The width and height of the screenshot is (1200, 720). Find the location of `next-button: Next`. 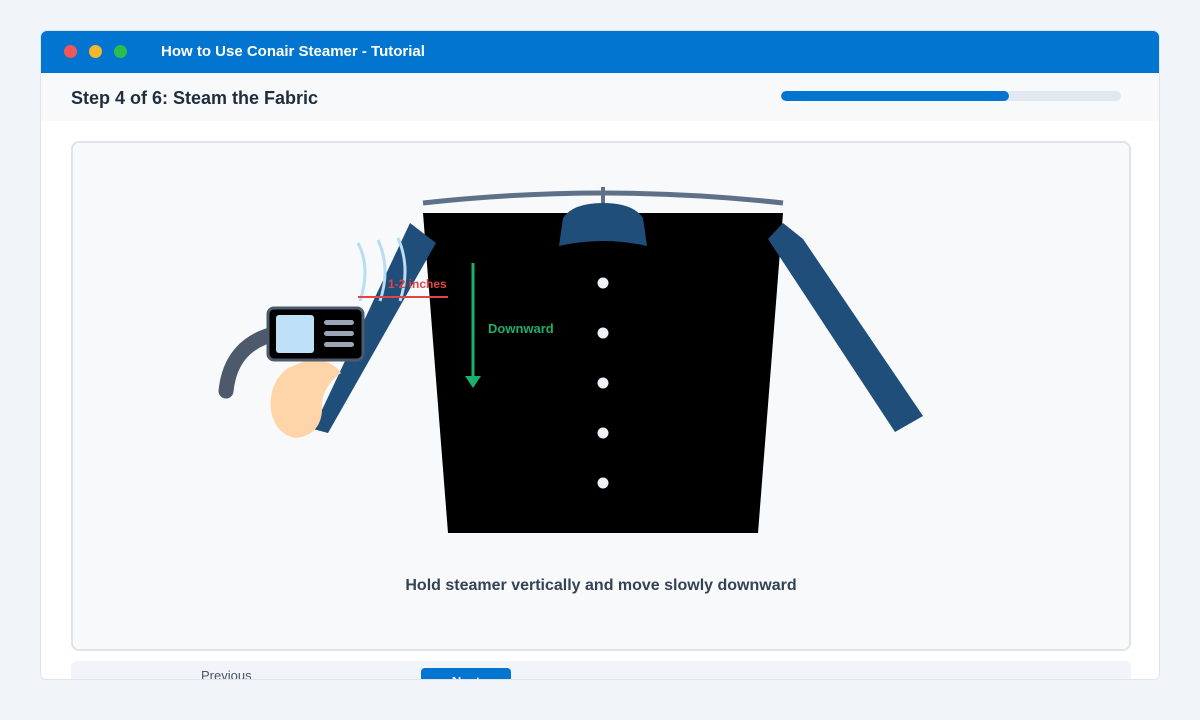

next-button: Next is located at coordinates (466, 673).